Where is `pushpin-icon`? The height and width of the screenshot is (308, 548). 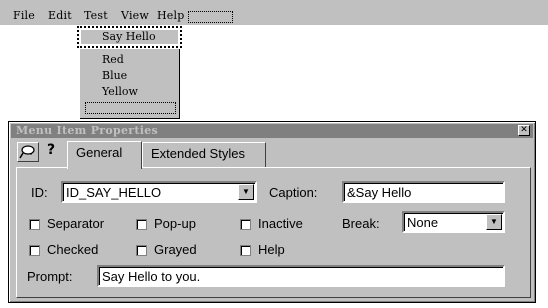
pushpin-icon is located at coordinates (27, 152).